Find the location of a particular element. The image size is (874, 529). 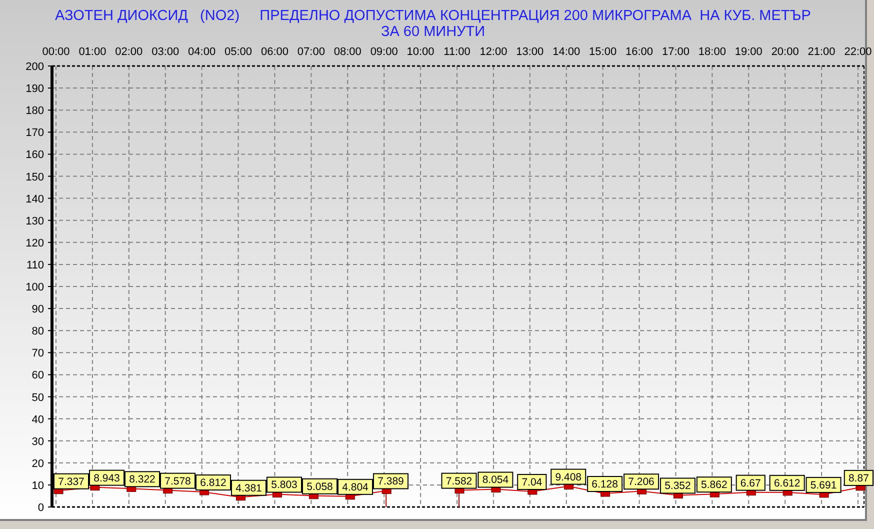

axis-tick-label: 160 is located at coordinates (35, 155).